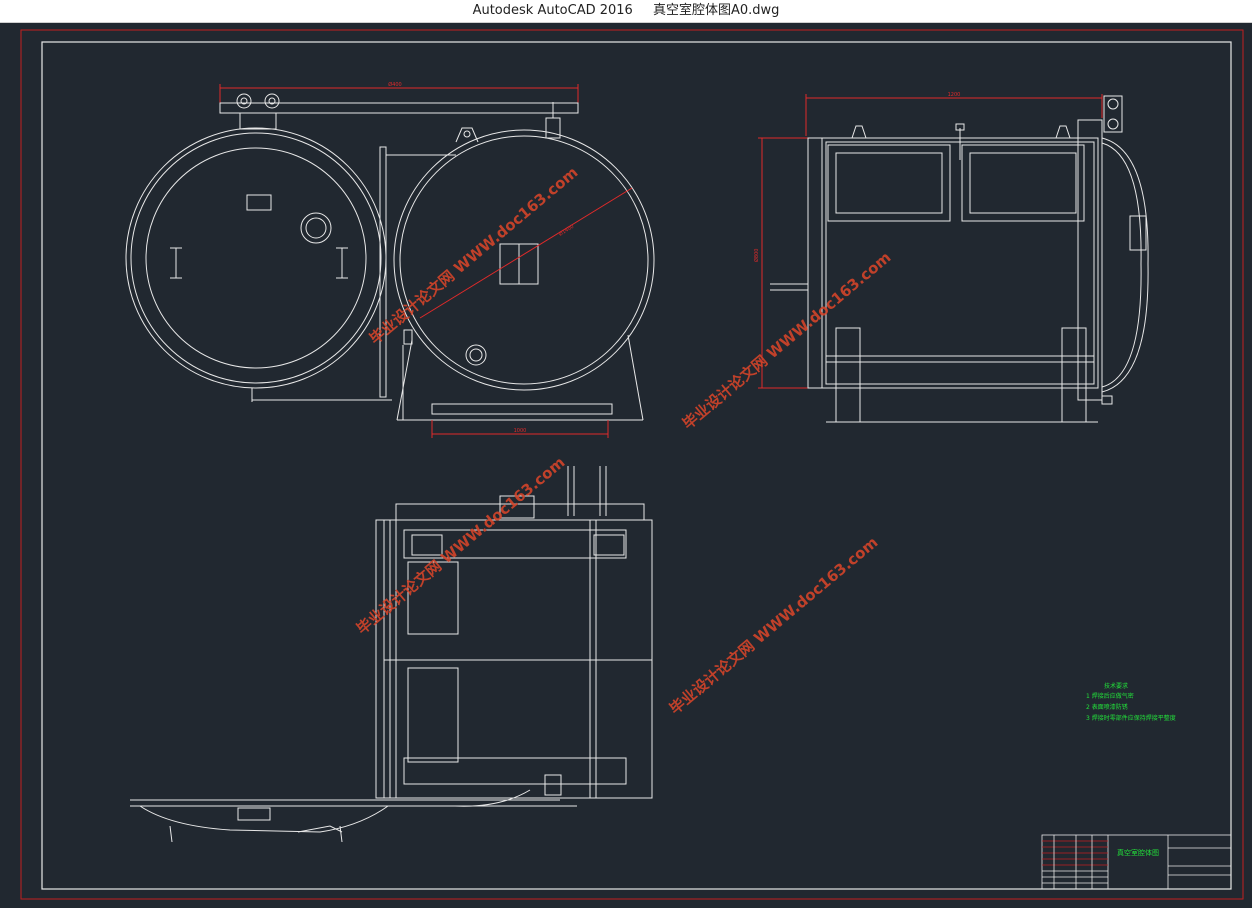 The height and width of the screenshot is (908, 1252). I want to click on note-1: 1 焊接后应做气密, so click(1110, 696).